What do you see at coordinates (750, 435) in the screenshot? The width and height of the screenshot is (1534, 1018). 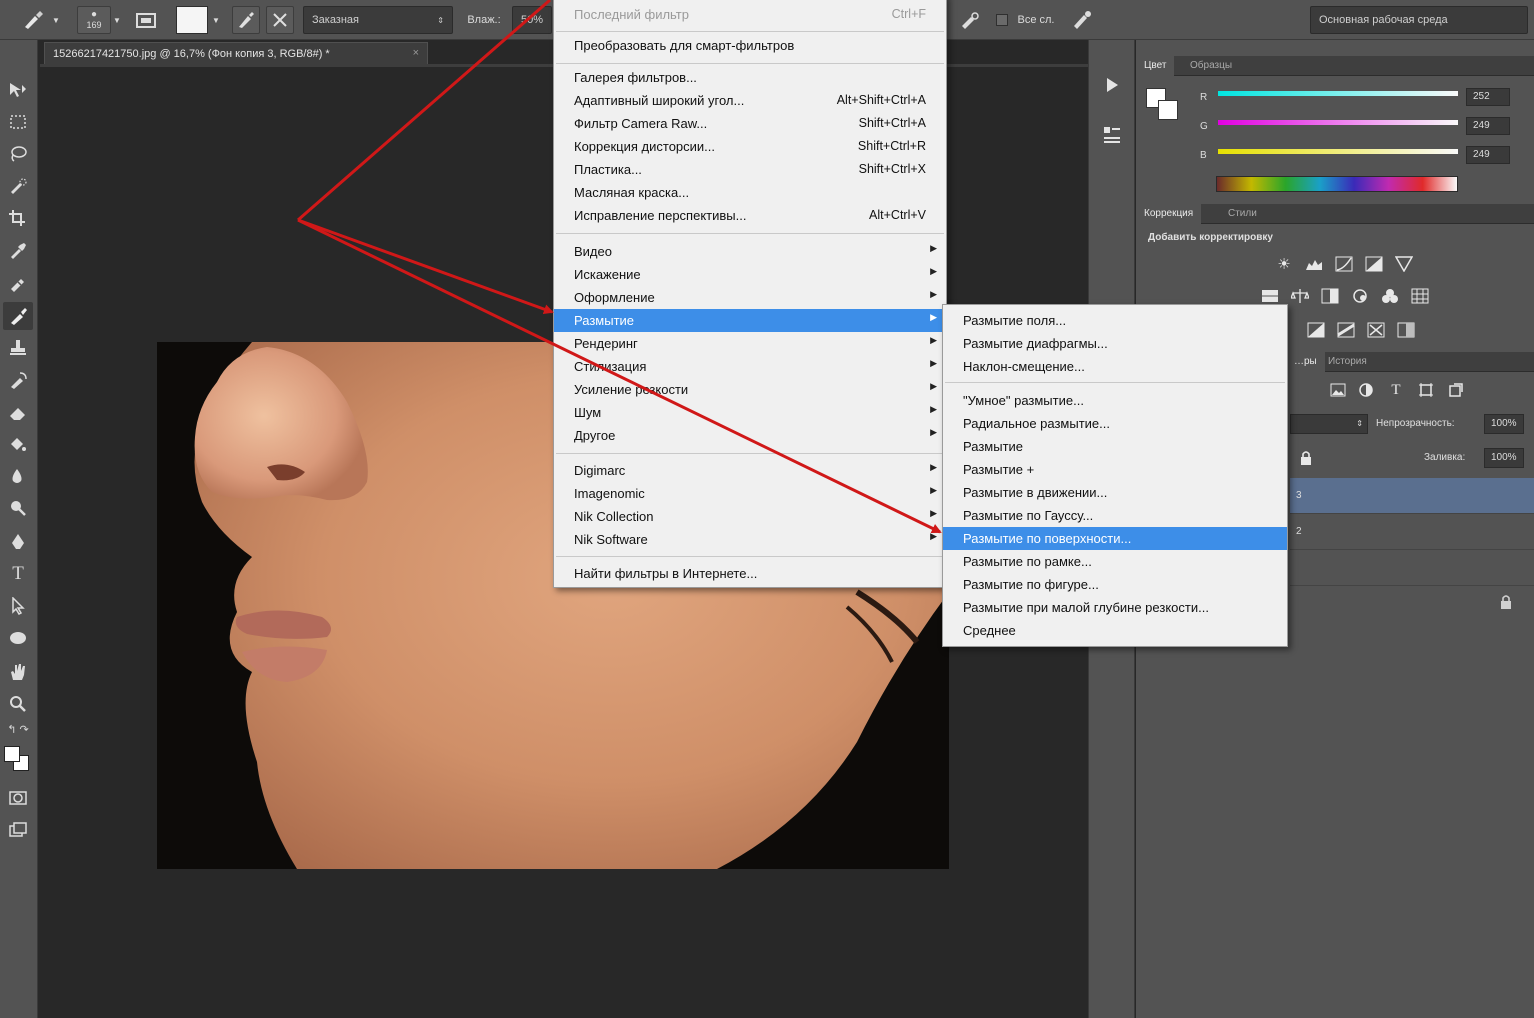 I see `menu-item-other: Другое ▶` at bounding box center [750, 435].